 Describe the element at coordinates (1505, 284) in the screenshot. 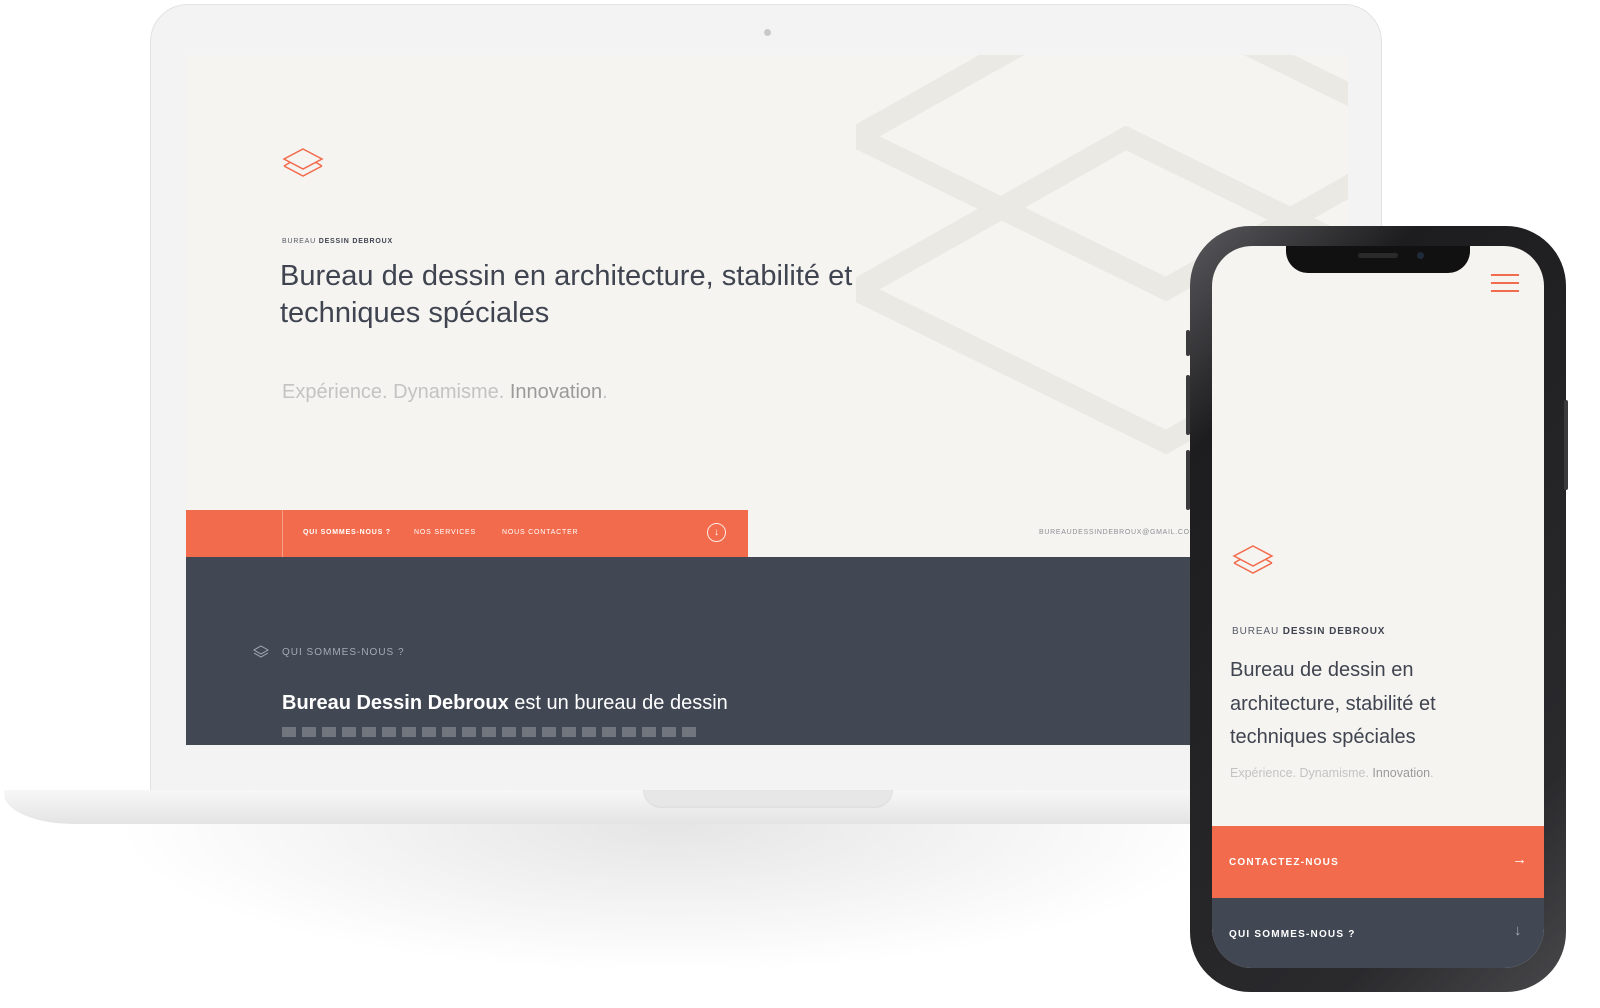

I see `hamburger-icon` at that location.